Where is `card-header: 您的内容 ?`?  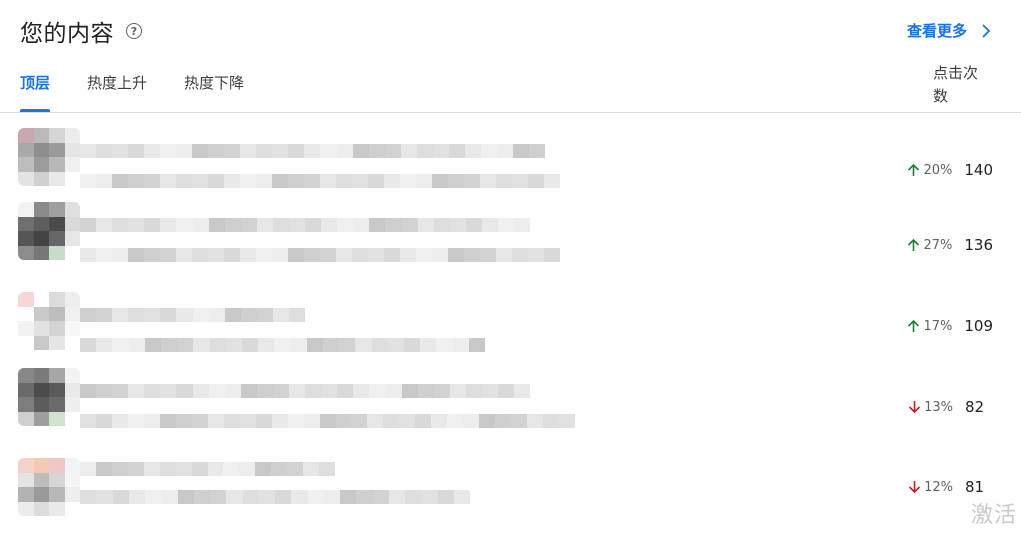
card-header: 您的内容 ? is located at coordinates (81, 31).